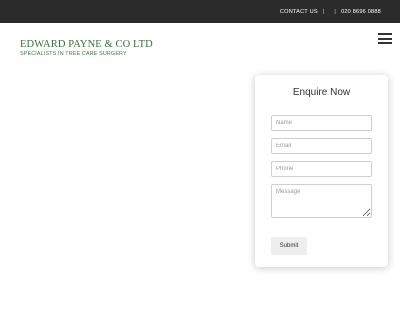  Describe the element at coordinates (321, 123) in the screenshot. I see `name-input` at that location.